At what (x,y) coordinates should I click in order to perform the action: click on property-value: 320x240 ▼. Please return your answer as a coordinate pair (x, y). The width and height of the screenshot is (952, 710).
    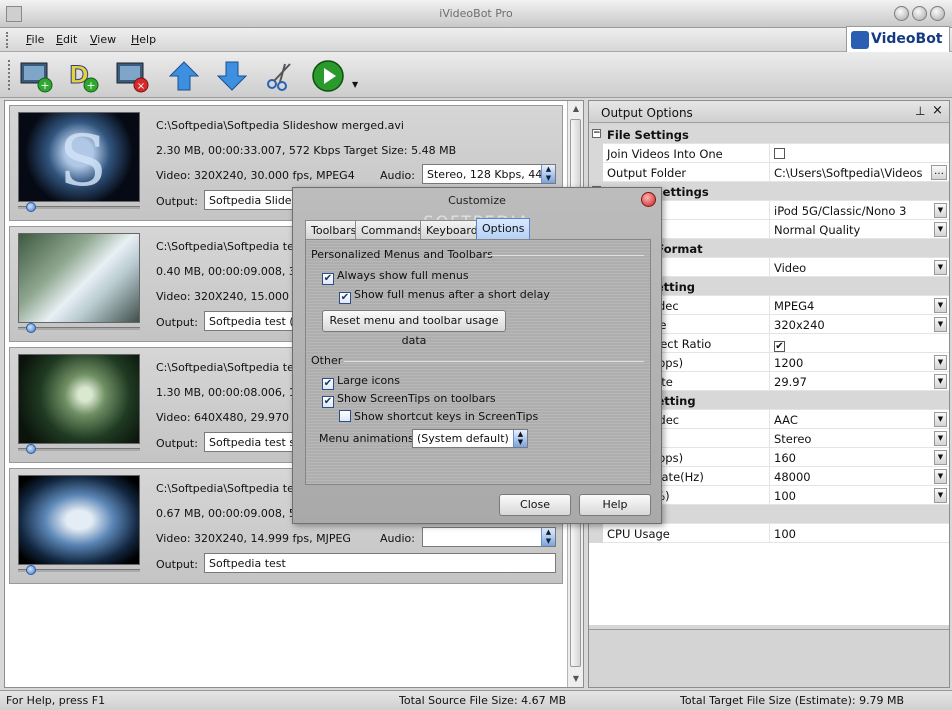
    Looking at the image, I should click on (859, 324).